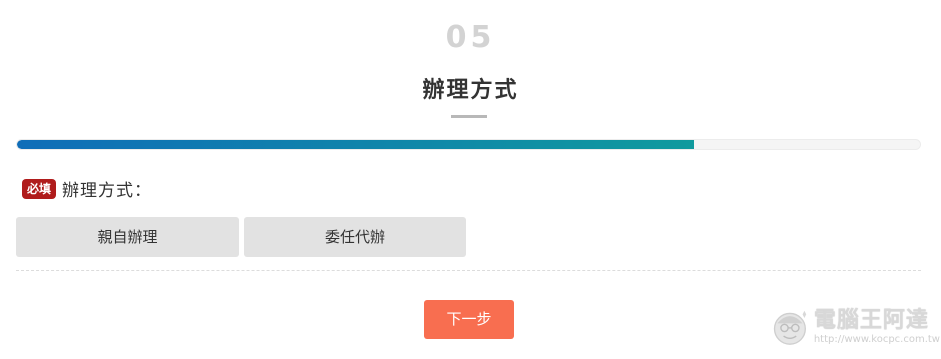  I want to click on progress-bar, so click(468, 144).